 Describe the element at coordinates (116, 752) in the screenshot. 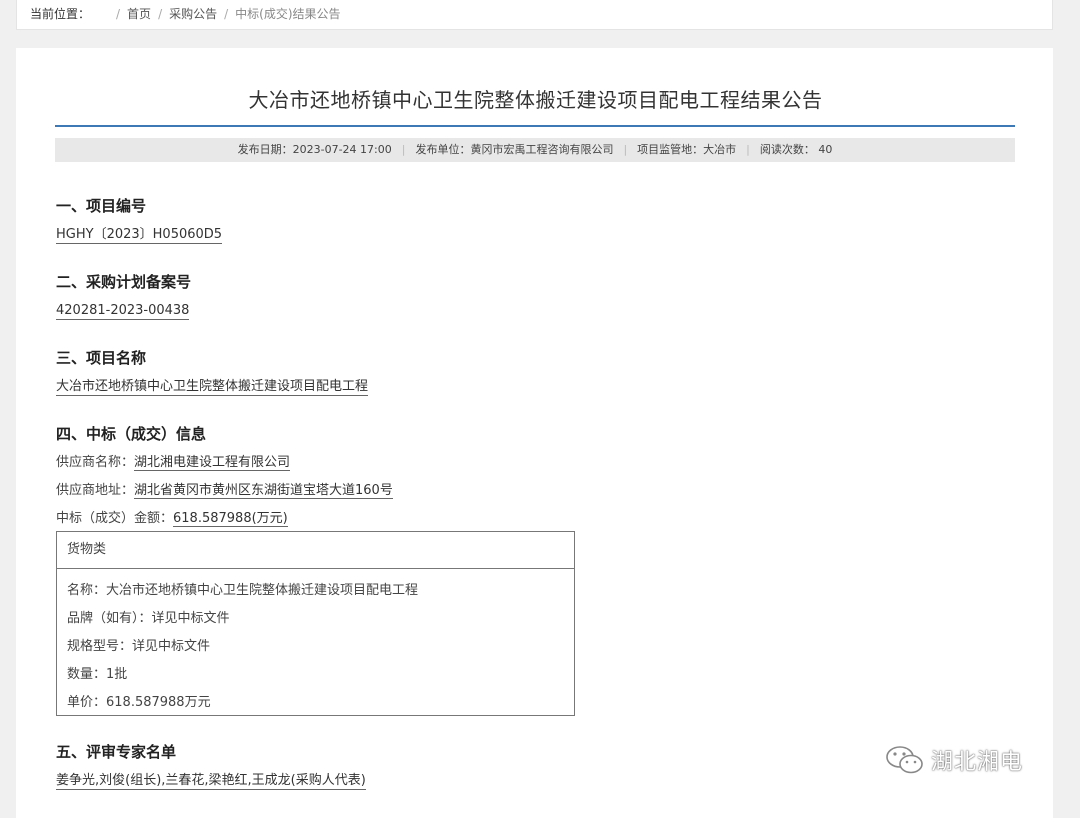

I see `section-experts-heading: 五、评审专家名单` at that location.